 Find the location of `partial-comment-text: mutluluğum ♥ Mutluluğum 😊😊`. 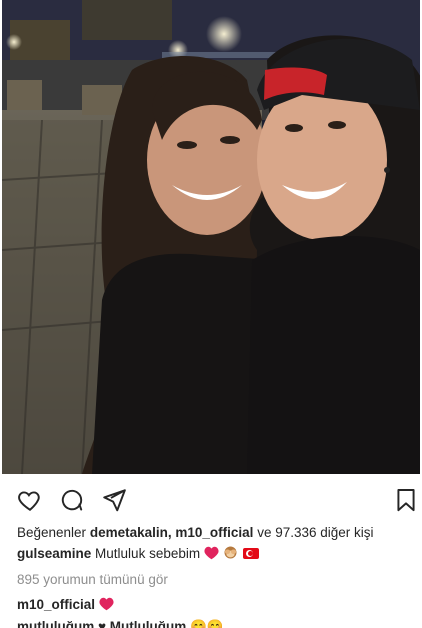

partial-comment-text: mutluluğum ♥ Mutluluğum 😊😊 is located at coordinates (120, 623).